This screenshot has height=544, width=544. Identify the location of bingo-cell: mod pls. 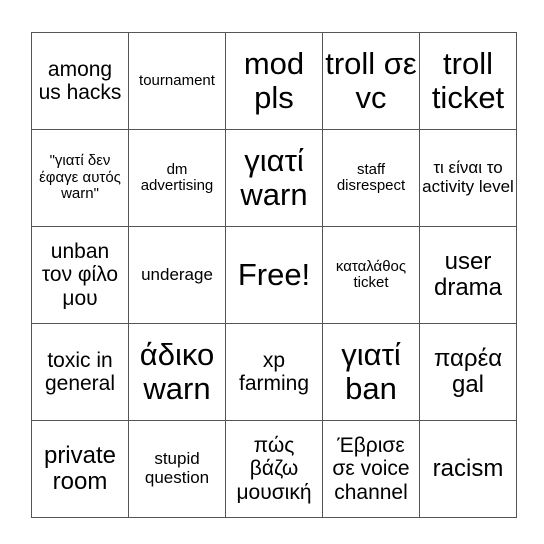
(274, 81).